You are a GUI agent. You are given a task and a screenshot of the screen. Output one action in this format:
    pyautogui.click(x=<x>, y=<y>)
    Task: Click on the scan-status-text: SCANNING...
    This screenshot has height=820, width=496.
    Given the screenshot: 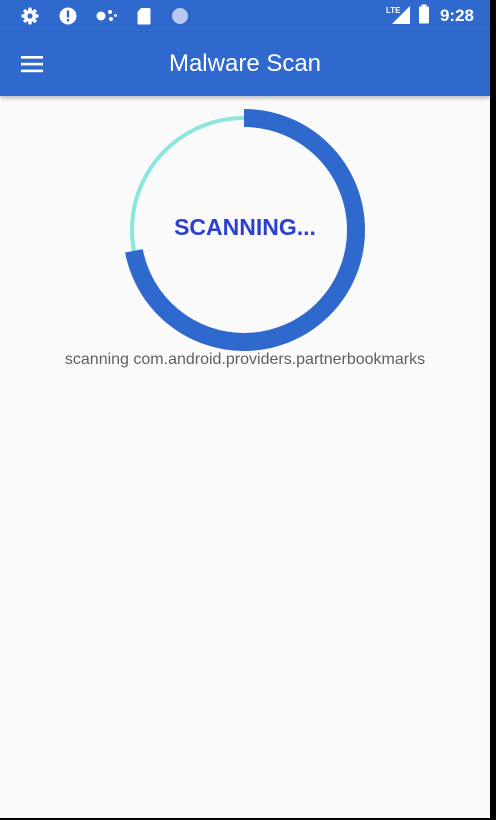 What is the action you would take?
    pyautogui.click(x=245, y=227)
    